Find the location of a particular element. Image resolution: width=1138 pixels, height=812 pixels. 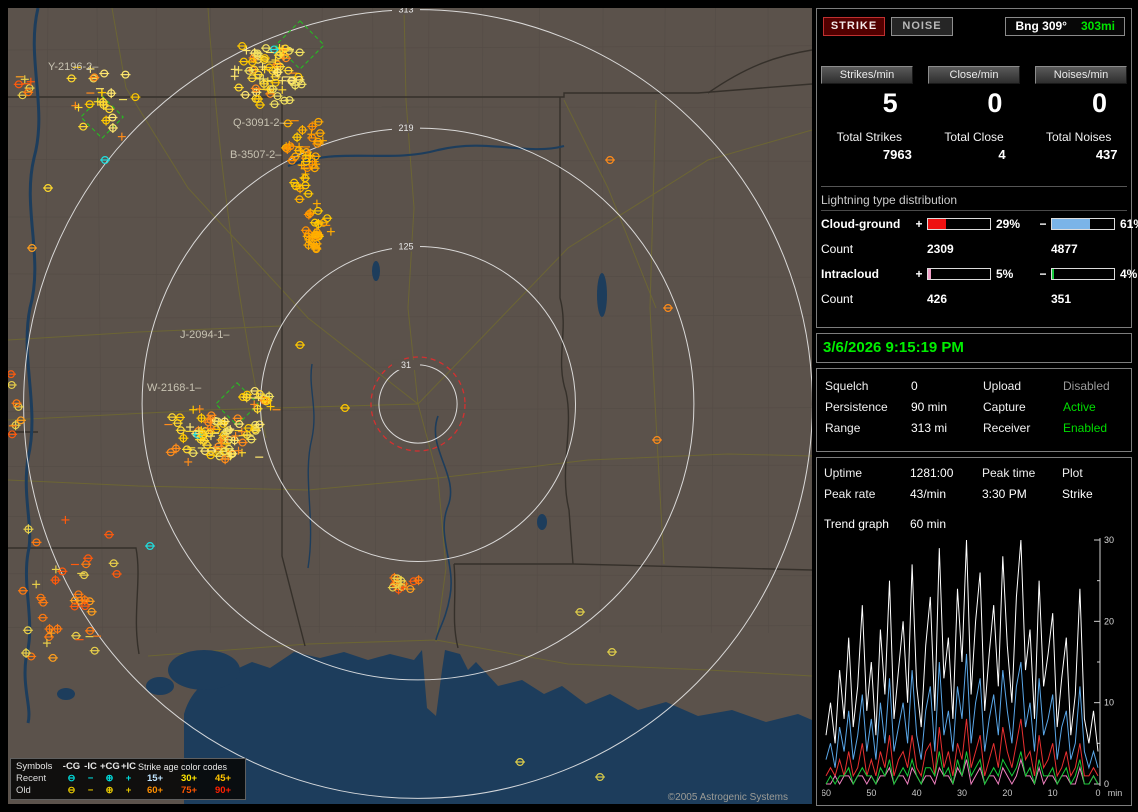

trend-series--IC is located at coordinates (962, 771).